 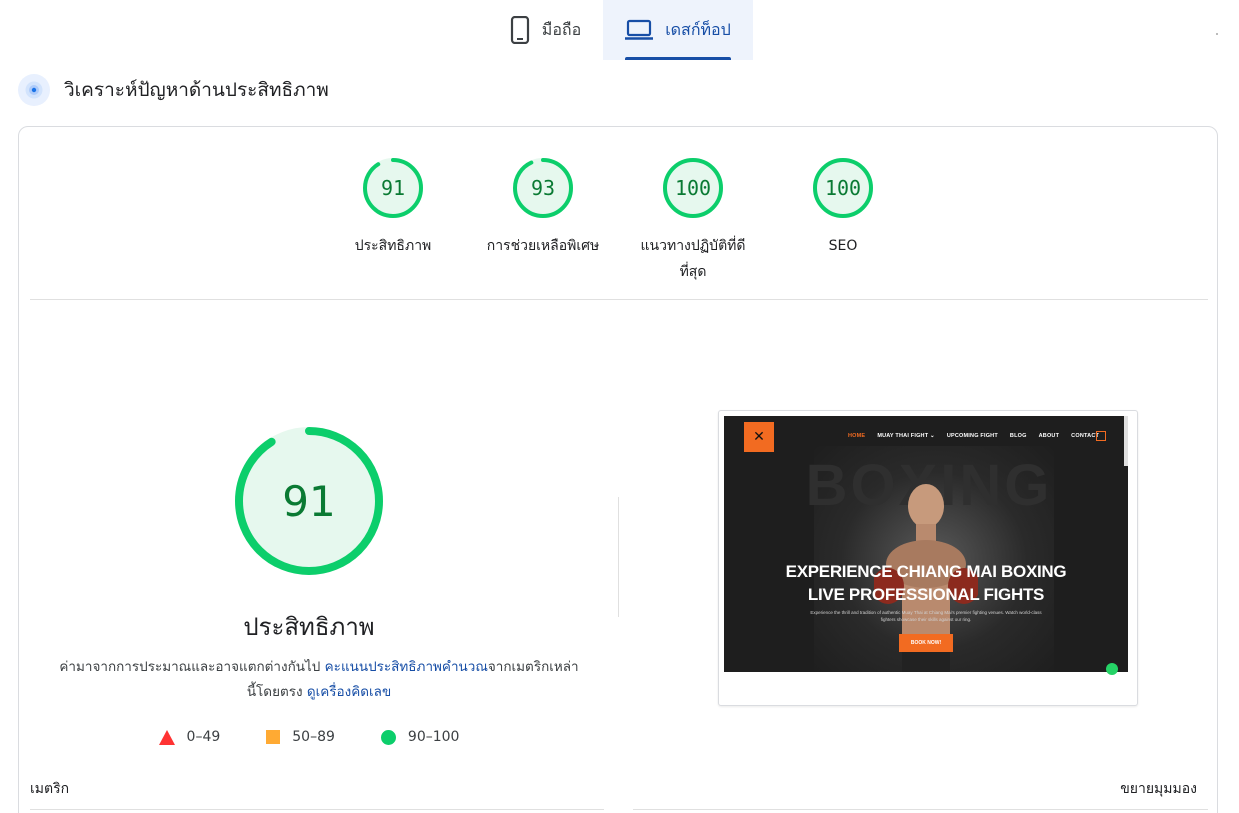 I want to click on performance-gauge: 91, so click(x=309, y=501).